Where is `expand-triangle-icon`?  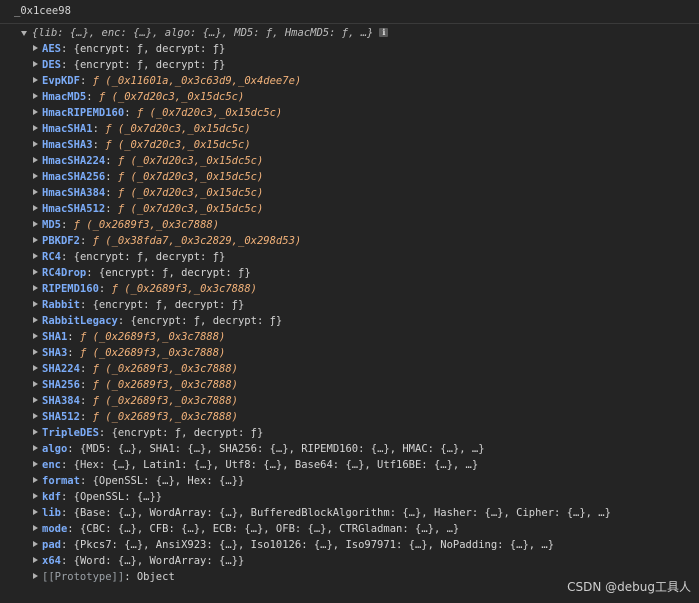 expand-triangle-icon is located at coordinates (24, 33).